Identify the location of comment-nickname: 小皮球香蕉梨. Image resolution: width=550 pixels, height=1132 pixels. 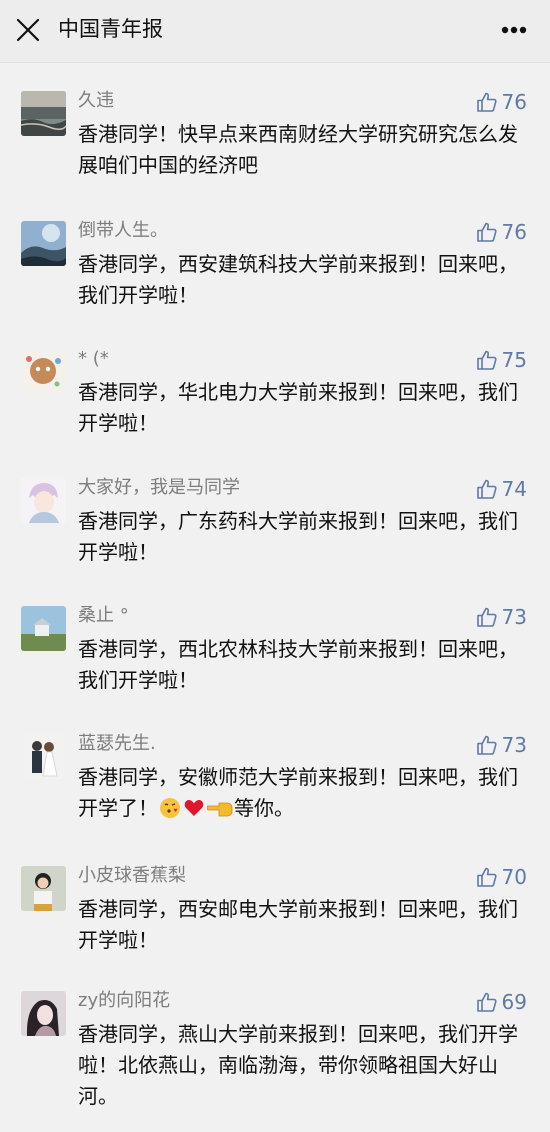
(132, 875).